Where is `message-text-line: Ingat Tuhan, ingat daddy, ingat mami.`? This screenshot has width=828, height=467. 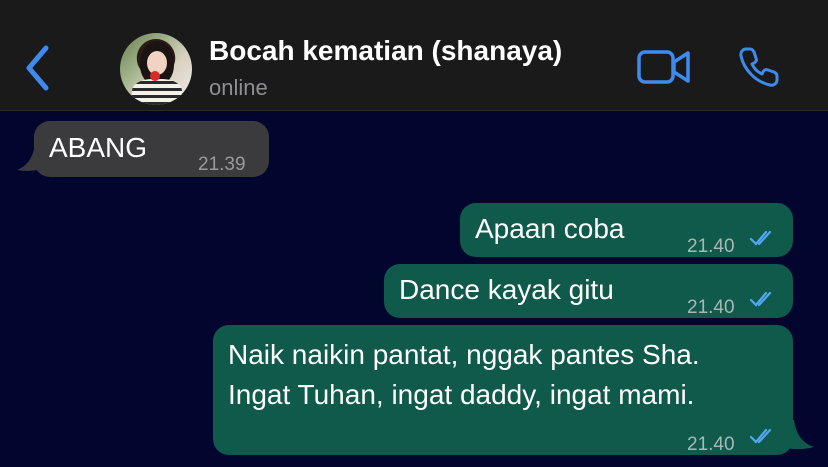
message-text-line: Ingat Tuhan, ingat daddy, ingat mami. is located at coordinates (461, 394).